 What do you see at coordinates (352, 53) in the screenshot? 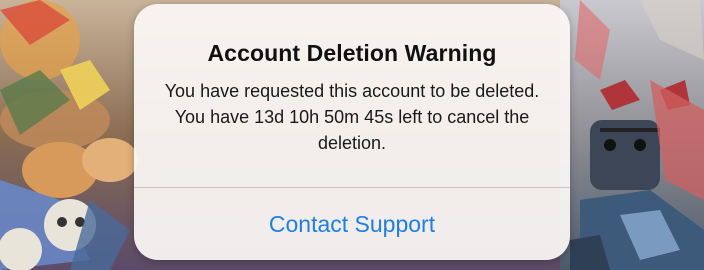
I see `alert-title: Account Deletion Warning` at bounding box center [352, 53].